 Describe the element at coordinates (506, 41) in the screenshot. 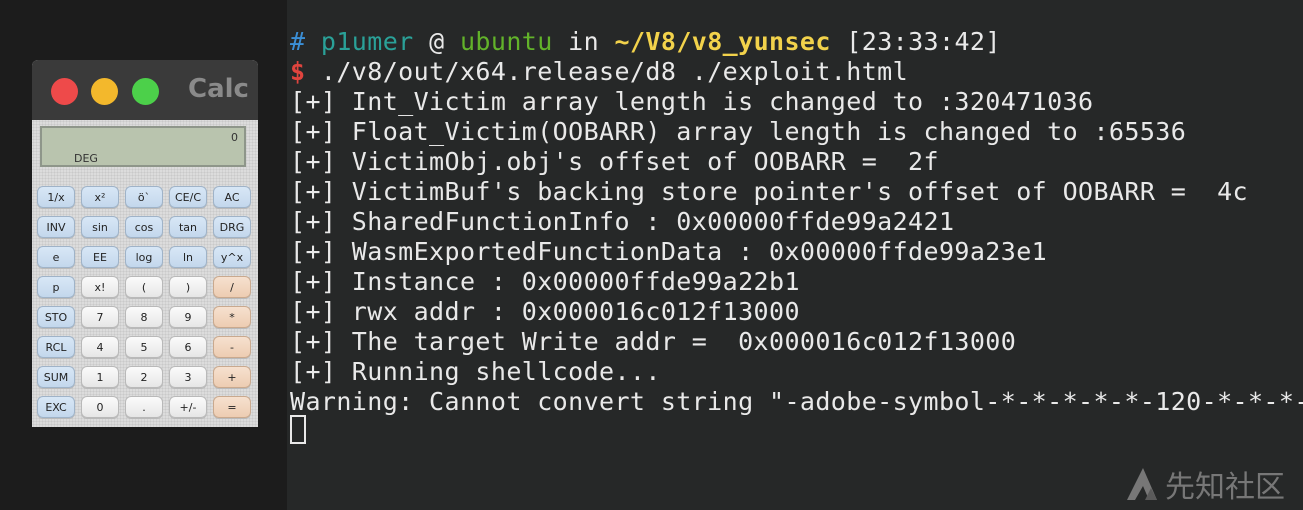

I see `prompt-host: ubuntu` at that location.